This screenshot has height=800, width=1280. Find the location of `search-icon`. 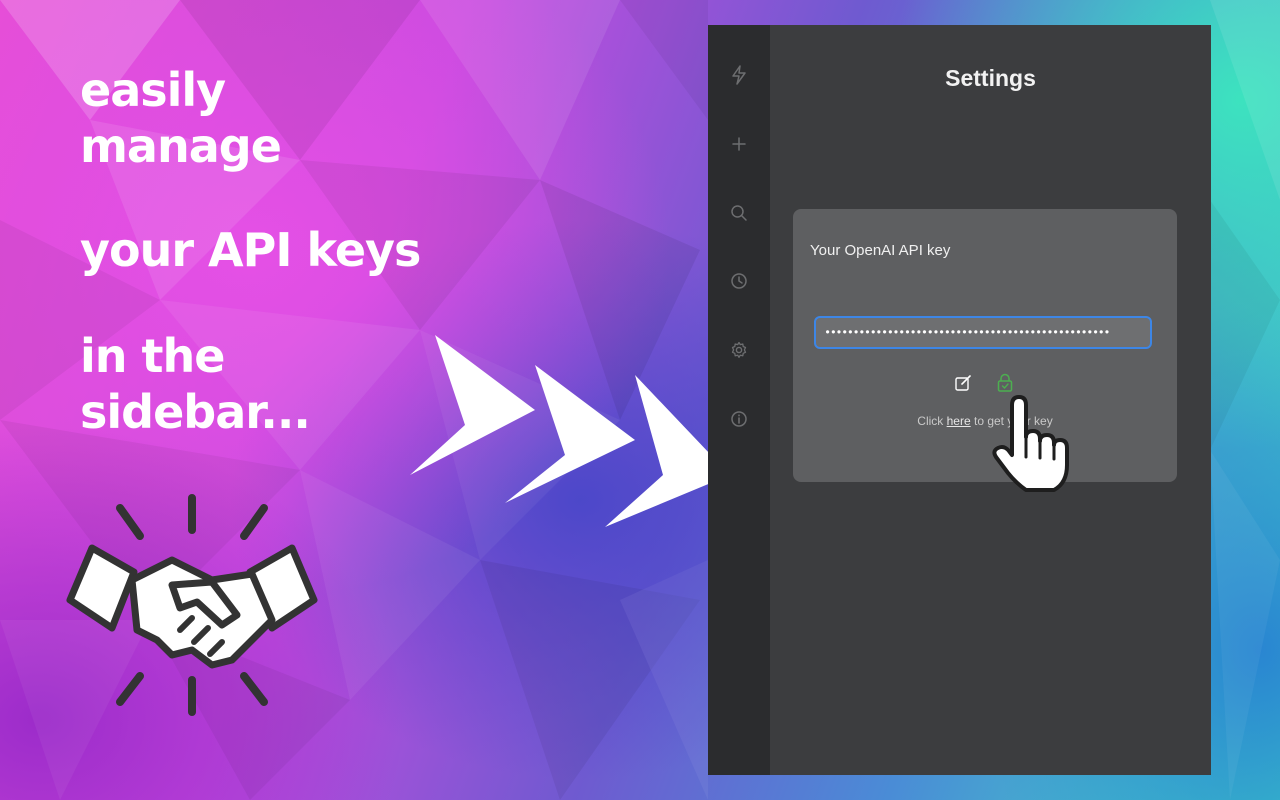

search-icon is located at coordinates (739, 213).